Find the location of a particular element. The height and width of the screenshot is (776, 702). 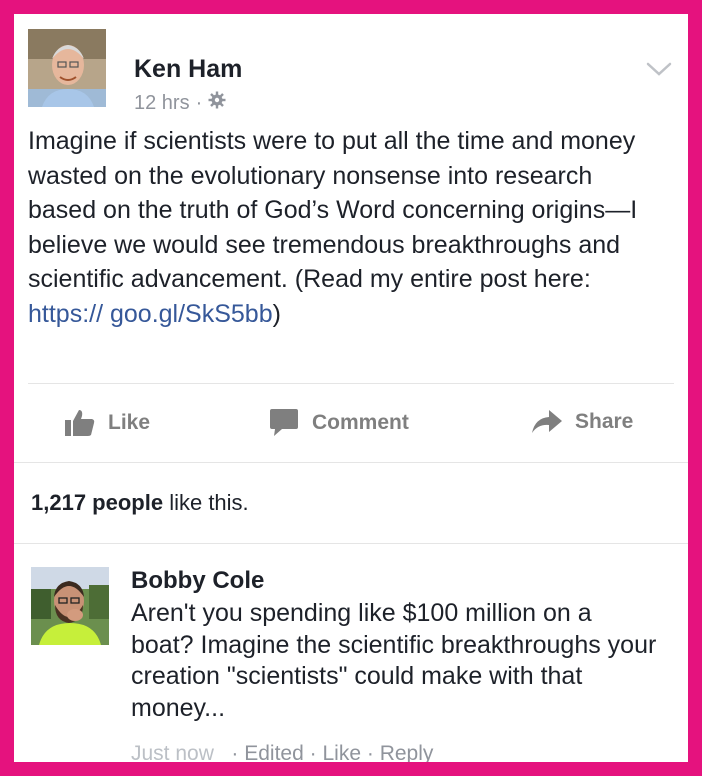

commenter-avatar is located at coordinates (70, 606).